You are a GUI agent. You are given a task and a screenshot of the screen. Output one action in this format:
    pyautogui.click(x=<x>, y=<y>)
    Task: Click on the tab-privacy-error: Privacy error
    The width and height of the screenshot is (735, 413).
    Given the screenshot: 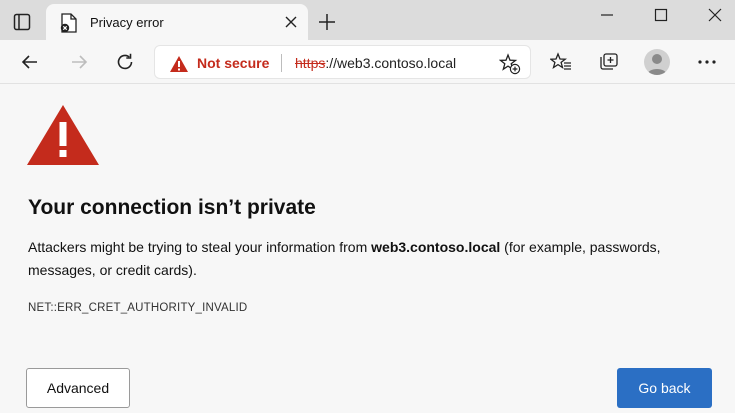 What is the action you would take?
    pyautogui.click(x=177, y=22)
    